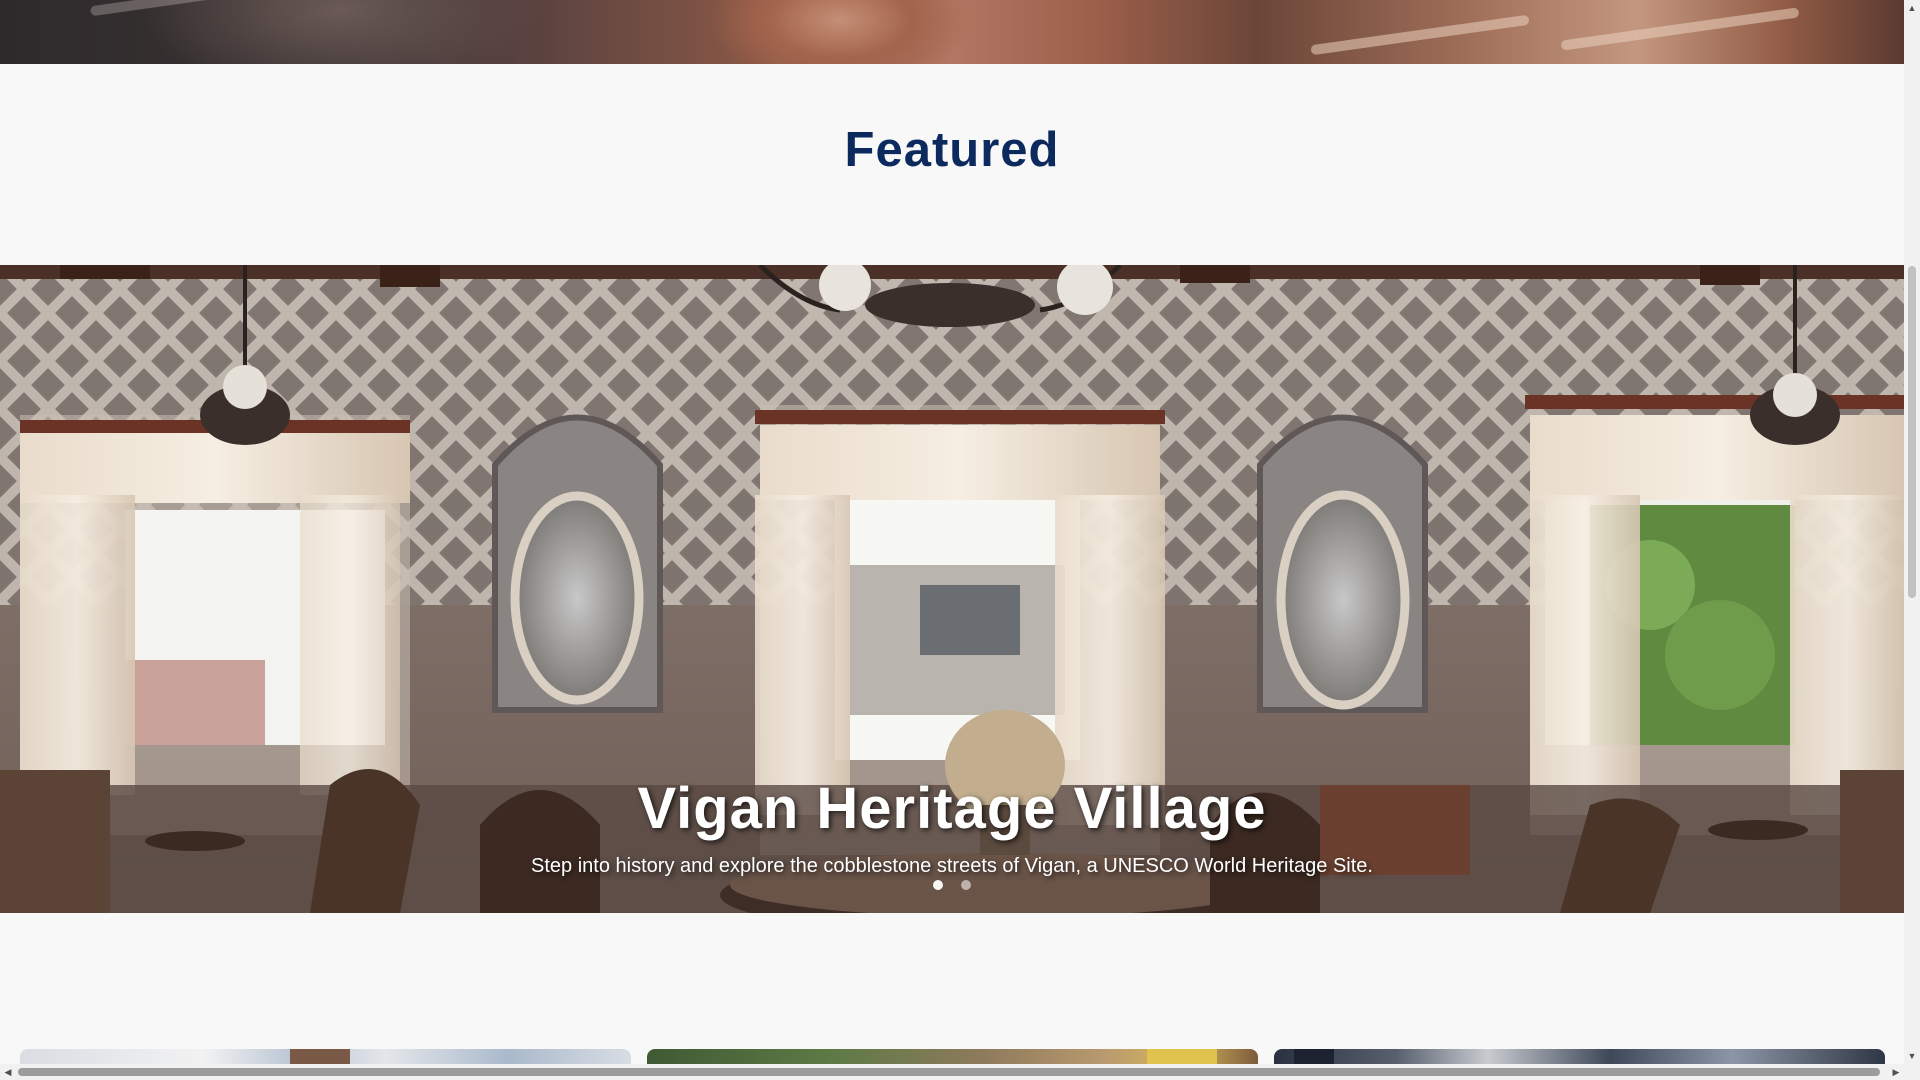 This screenshot has width=1920, height=1080. Describe the element at coordinates (952, 32) in the screenshot. I see `hero-image-bottom` at that location.